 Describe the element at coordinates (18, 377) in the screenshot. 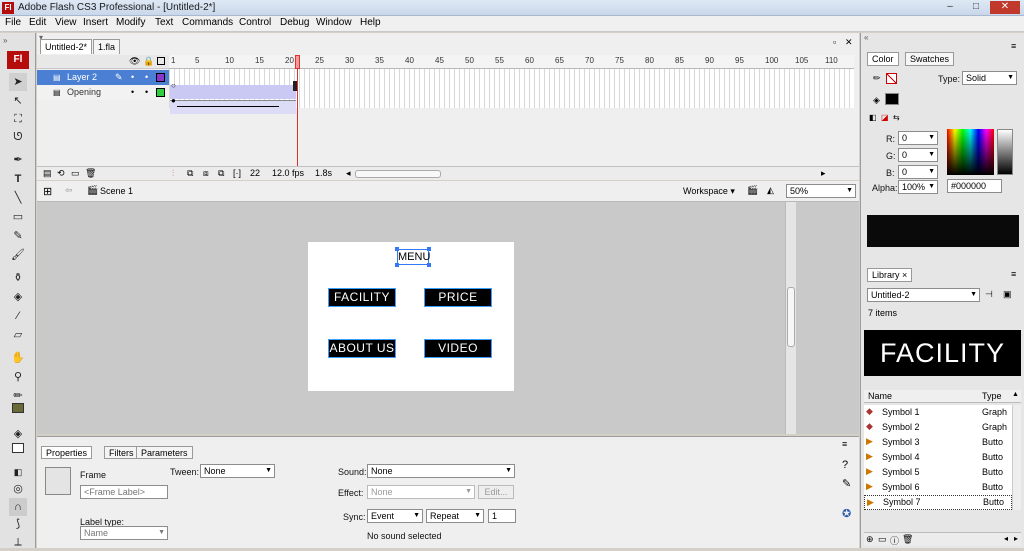

I see `zoom-tool-icon: ⚲` at that location.